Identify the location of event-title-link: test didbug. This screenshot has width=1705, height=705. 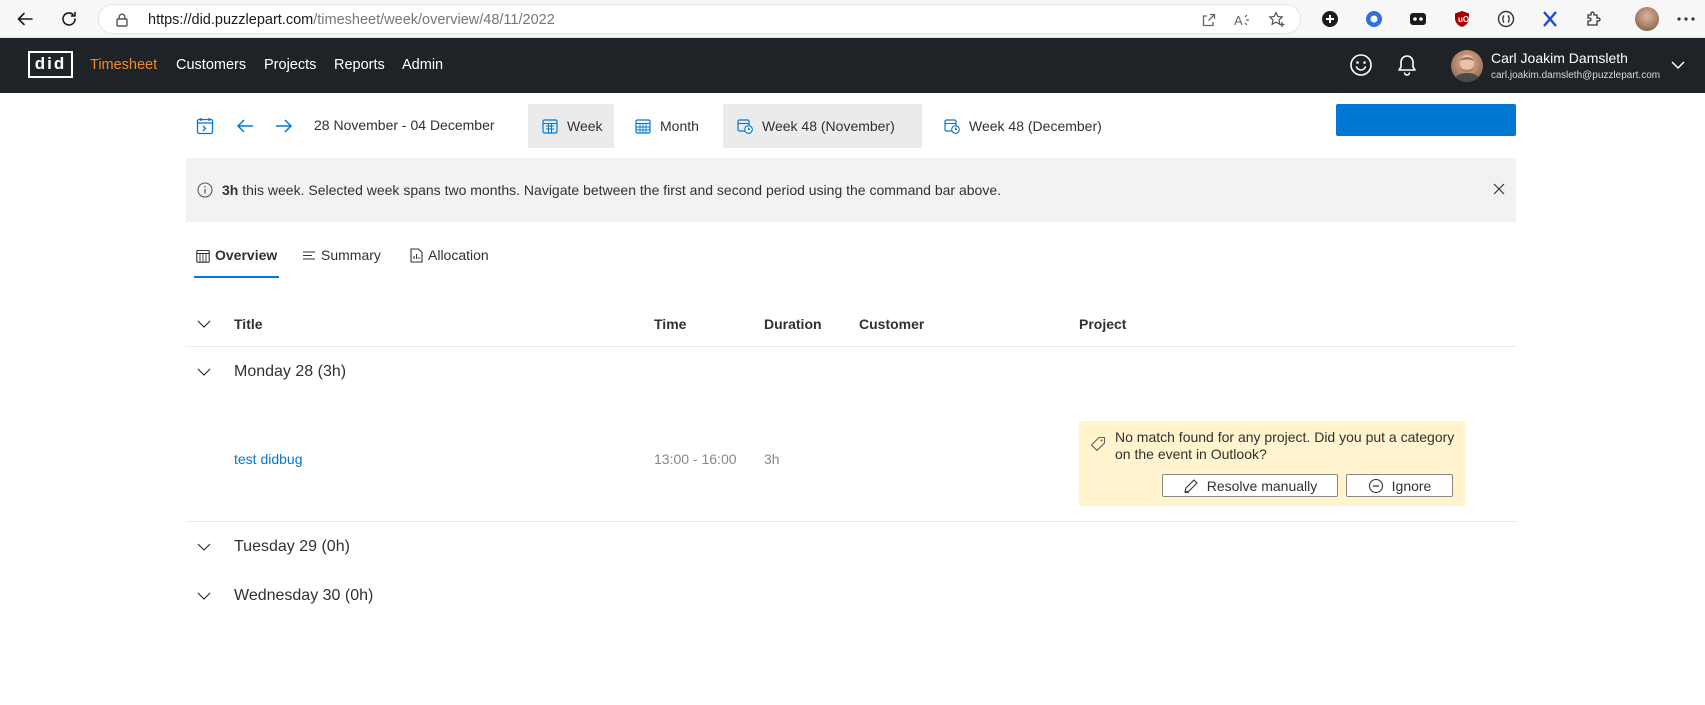
(268, 459).